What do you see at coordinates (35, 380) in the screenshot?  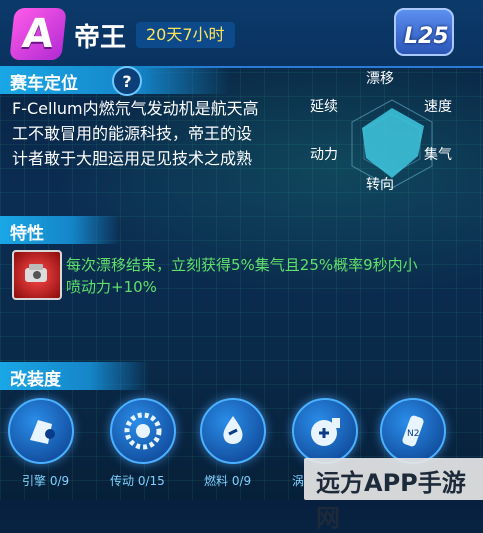 I see `modification-title: 改装度` at bounding box center [35, 380].